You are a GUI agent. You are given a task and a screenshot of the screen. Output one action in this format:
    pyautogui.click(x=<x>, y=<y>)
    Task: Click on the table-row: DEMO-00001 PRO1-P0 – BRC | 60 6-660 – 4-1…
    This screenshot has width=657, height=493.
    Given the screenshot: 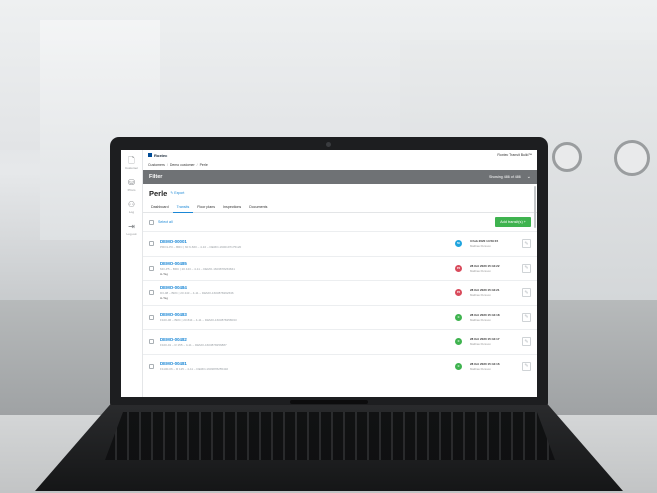 What is the action you would take?
    pyautogui.click(x=340, y=243)
    